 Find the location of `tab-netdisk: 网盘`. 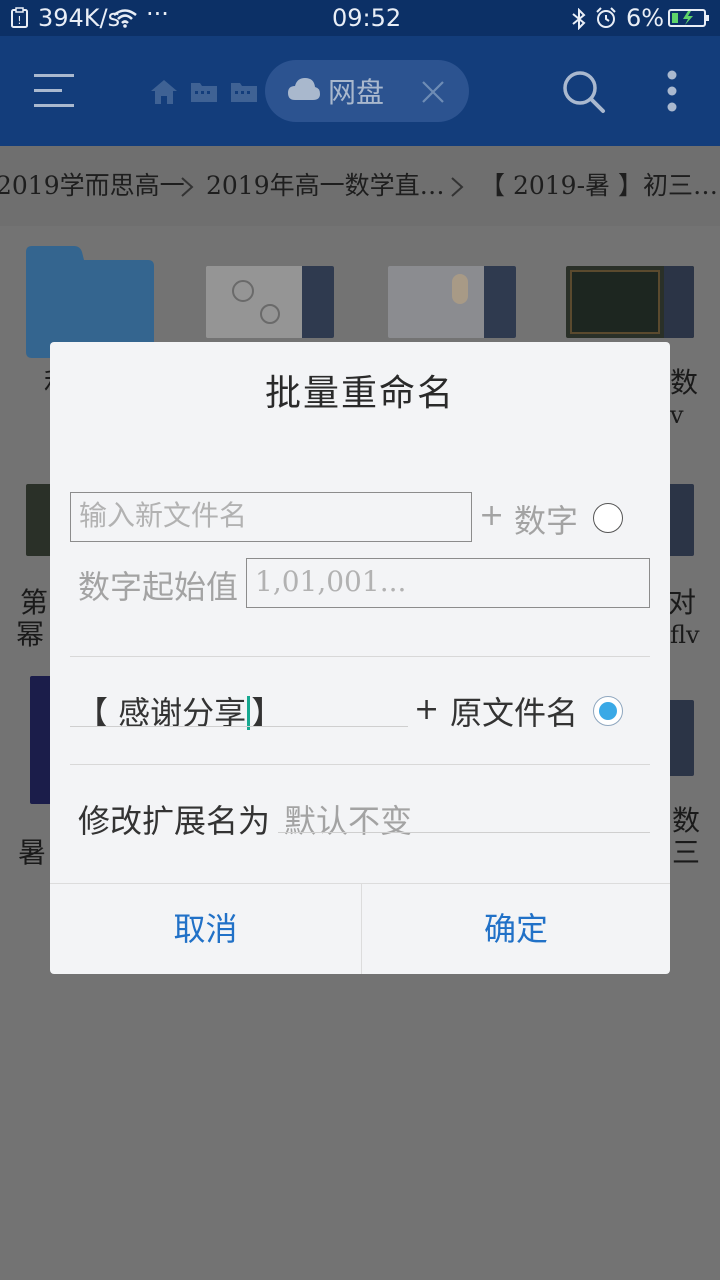

tab-netdisk: 网盘 is located at coordinates (367, 91).